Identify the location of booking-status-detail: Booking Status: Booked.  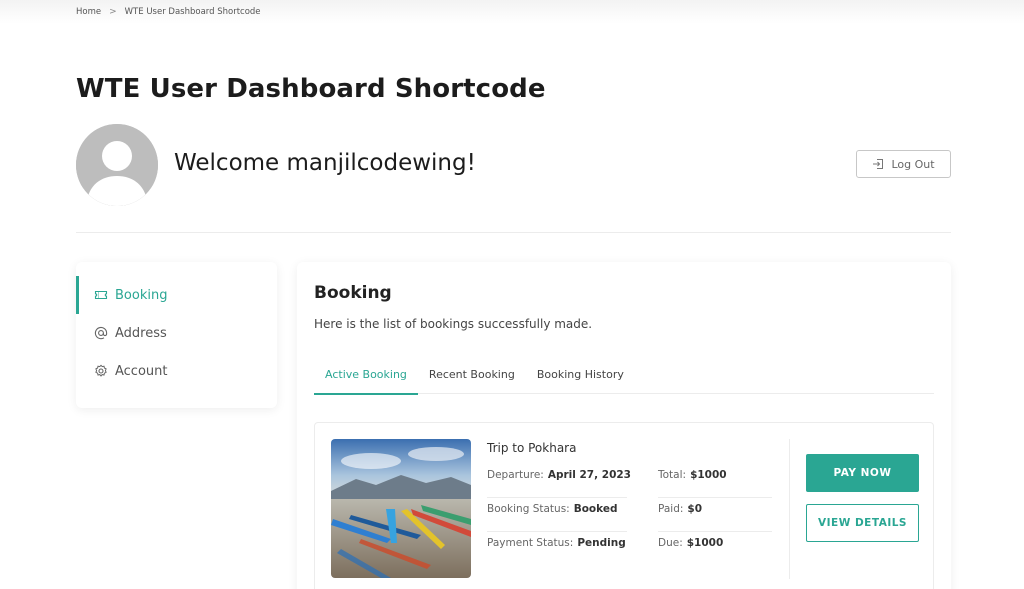
(552, 509).